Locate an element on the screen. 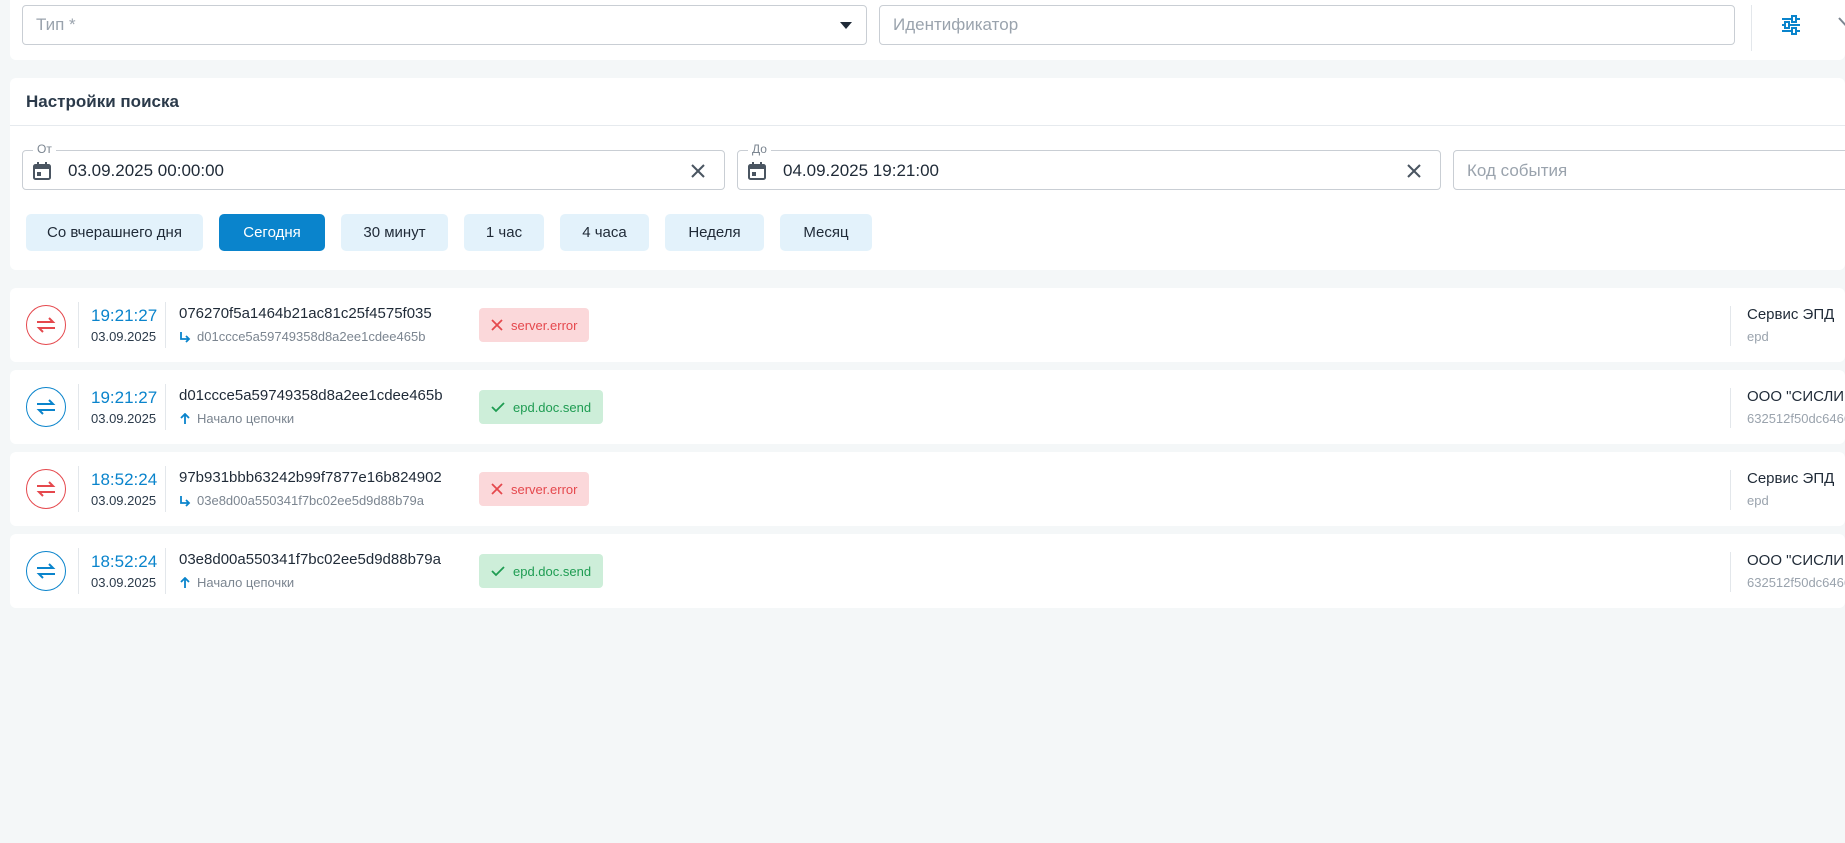  event-code-input: Код события is located at coordinates (1649, 170).